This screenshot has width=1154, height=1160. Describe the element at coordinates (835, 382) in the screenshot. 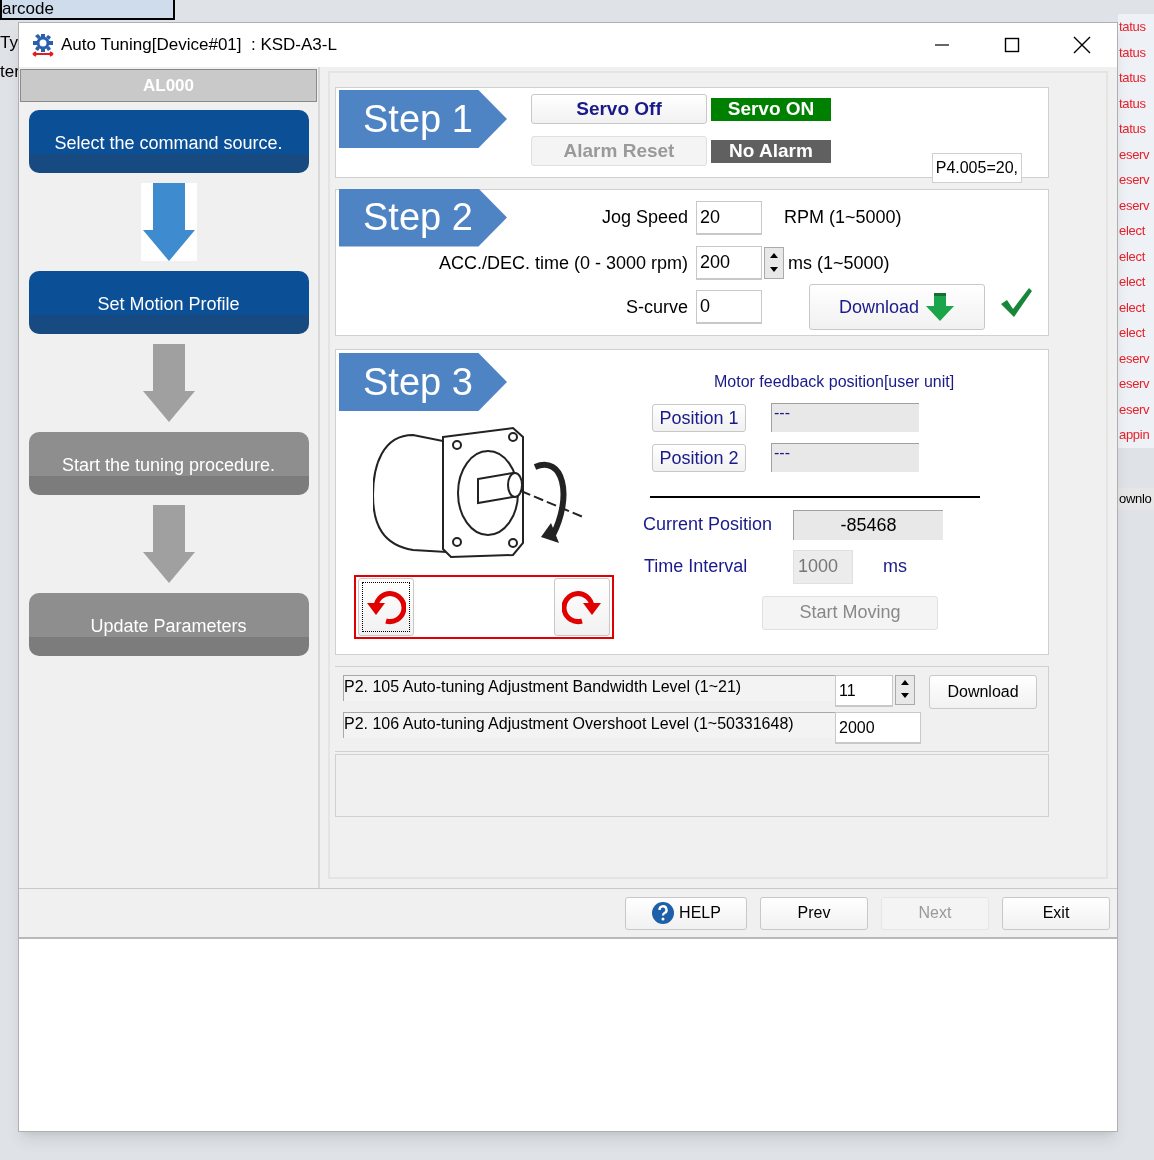

I see `section-title: Motor feedback position[user unit]` at that location.